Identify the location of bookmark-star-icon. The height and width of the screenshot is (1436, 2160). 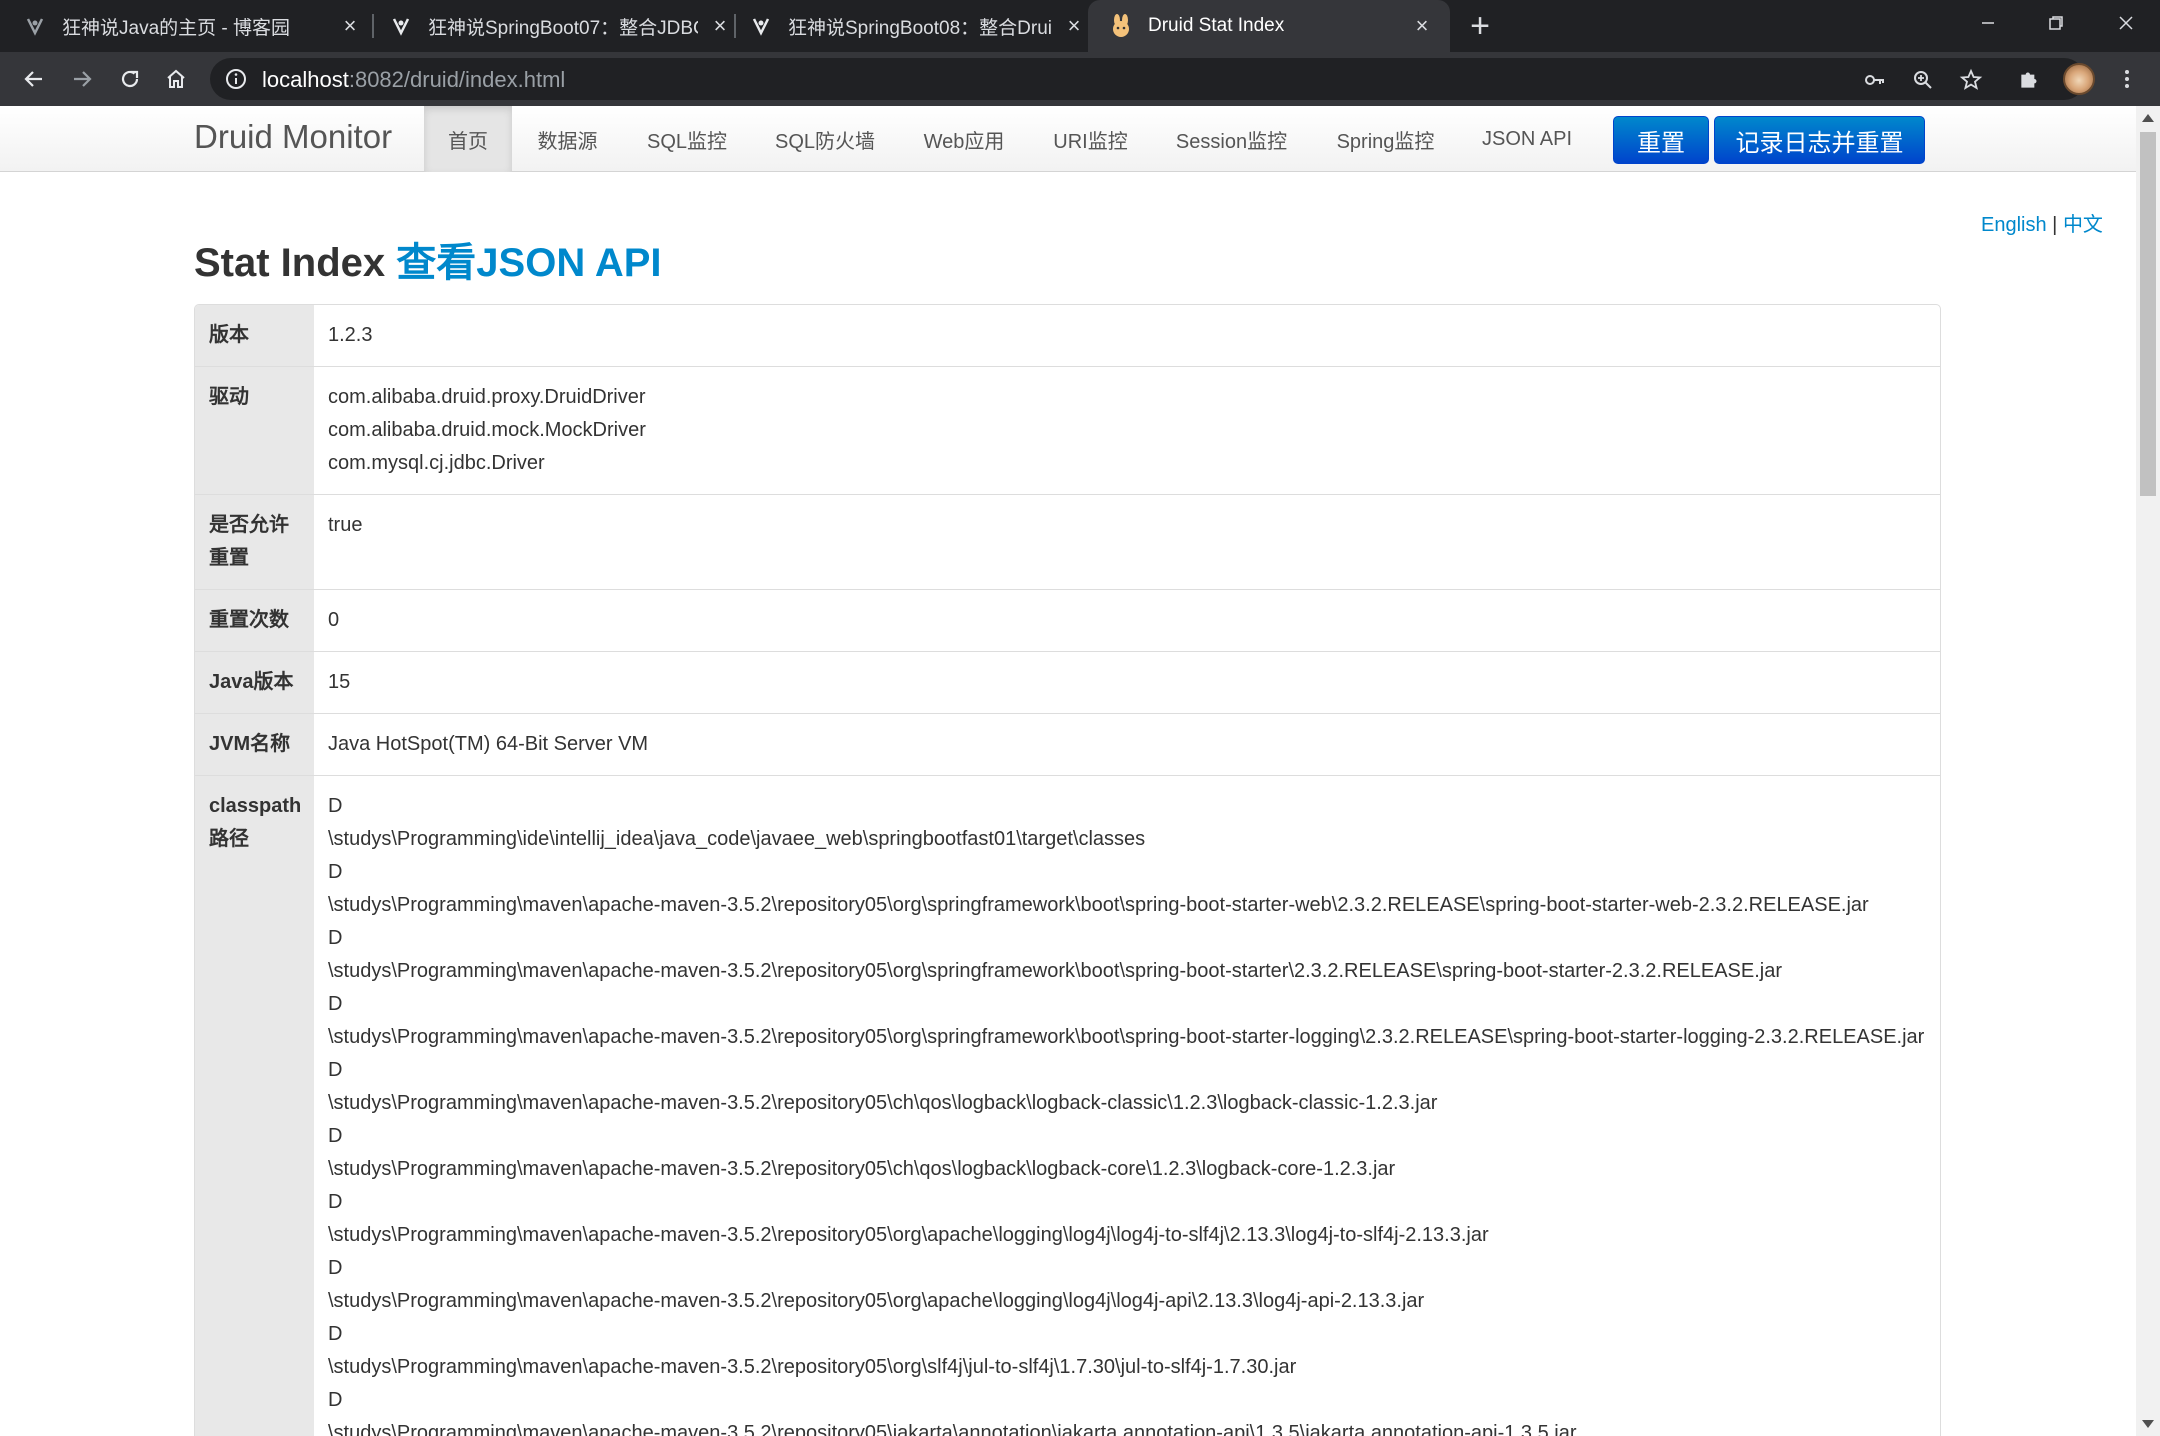
(1971, 80).